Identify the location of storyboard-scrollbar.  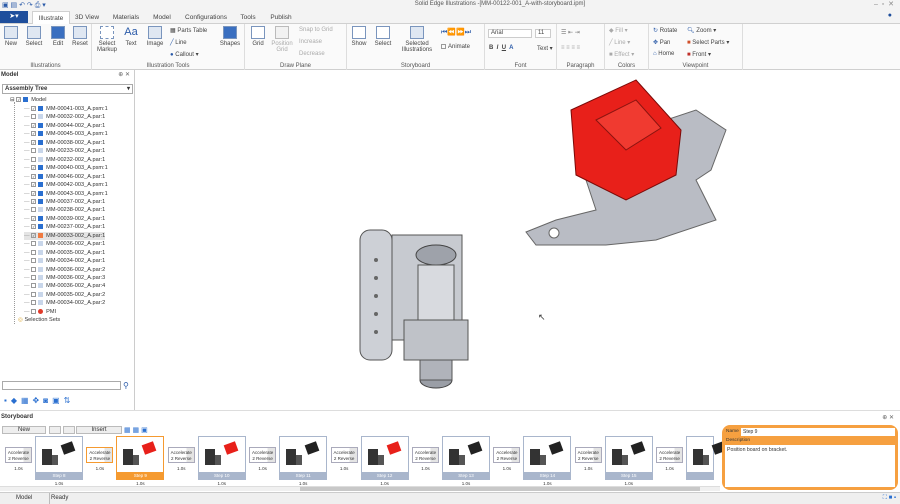
(360, 488).